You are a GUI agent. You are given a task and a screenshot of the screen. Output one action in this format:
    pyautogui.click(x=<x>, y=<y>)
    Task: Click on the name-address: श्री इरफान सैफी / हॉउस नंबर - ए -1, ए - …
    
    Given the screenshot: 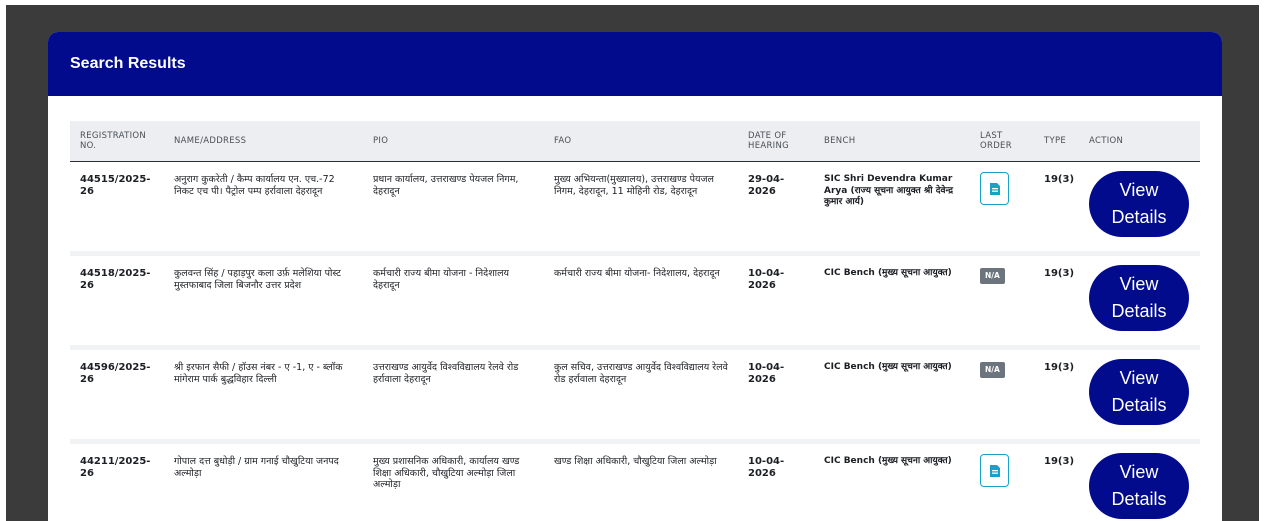 What is the action you would take?
    pyautogui.click(x=263, y=395)
    